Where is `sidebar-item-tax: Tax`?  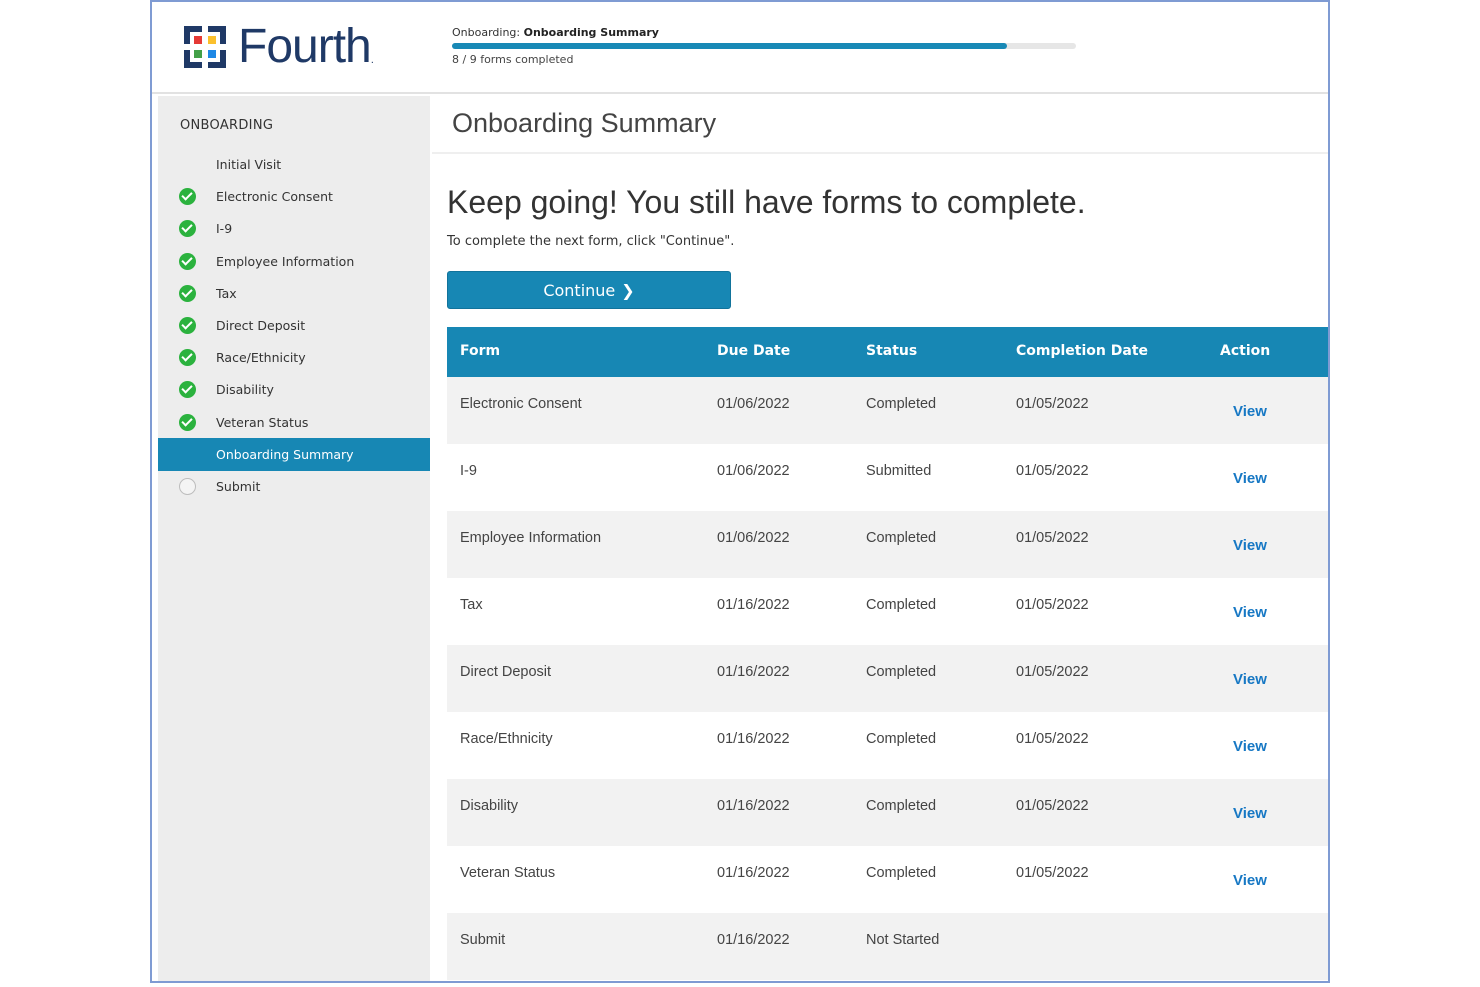 sidebar-item-tax: Tax is located at coordinates (294, 293).